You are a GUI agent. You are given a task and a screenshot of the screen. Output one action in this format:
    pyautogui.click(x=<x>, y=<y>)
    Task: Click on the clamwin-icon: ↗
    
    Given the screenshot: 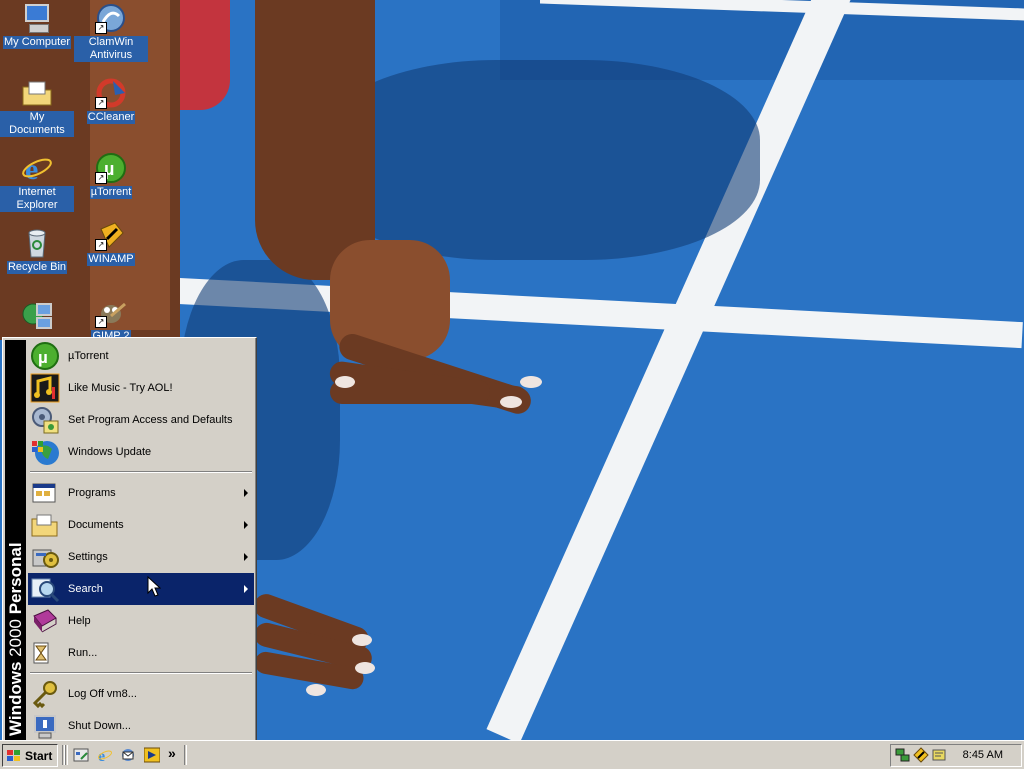 What is the action you would take?
    pyautogui.click(x=111, y=18)
    